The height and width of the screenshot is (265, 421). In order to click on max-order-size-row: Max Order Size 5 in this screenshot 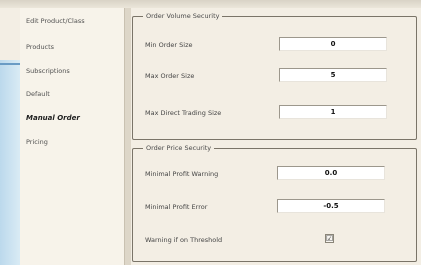, I will do `click(274, 76)`.